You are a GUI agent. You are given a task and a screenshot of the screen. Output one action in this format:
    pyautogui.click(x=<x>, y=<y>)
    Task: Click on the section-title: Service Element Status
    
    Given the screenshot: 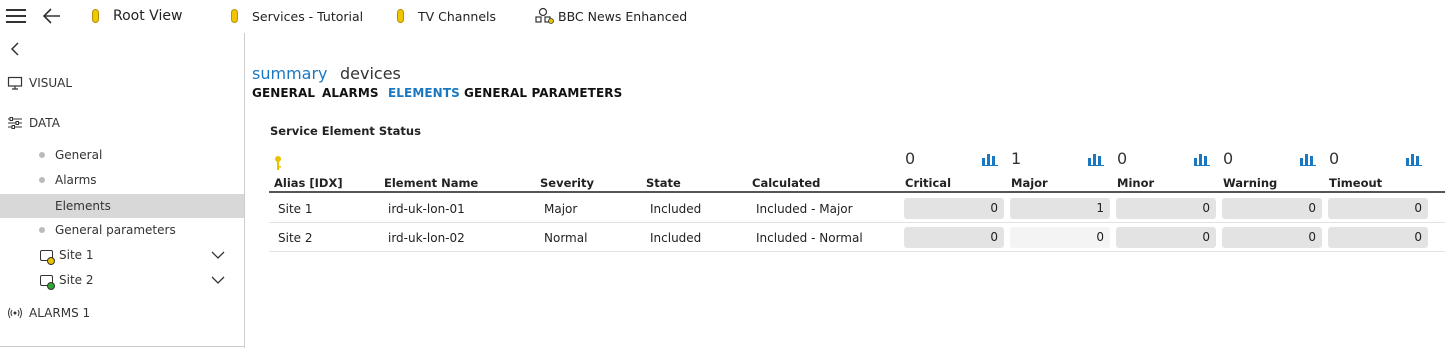 What is the action you would take?
    pyautogui.click(x=345, y=131)
    